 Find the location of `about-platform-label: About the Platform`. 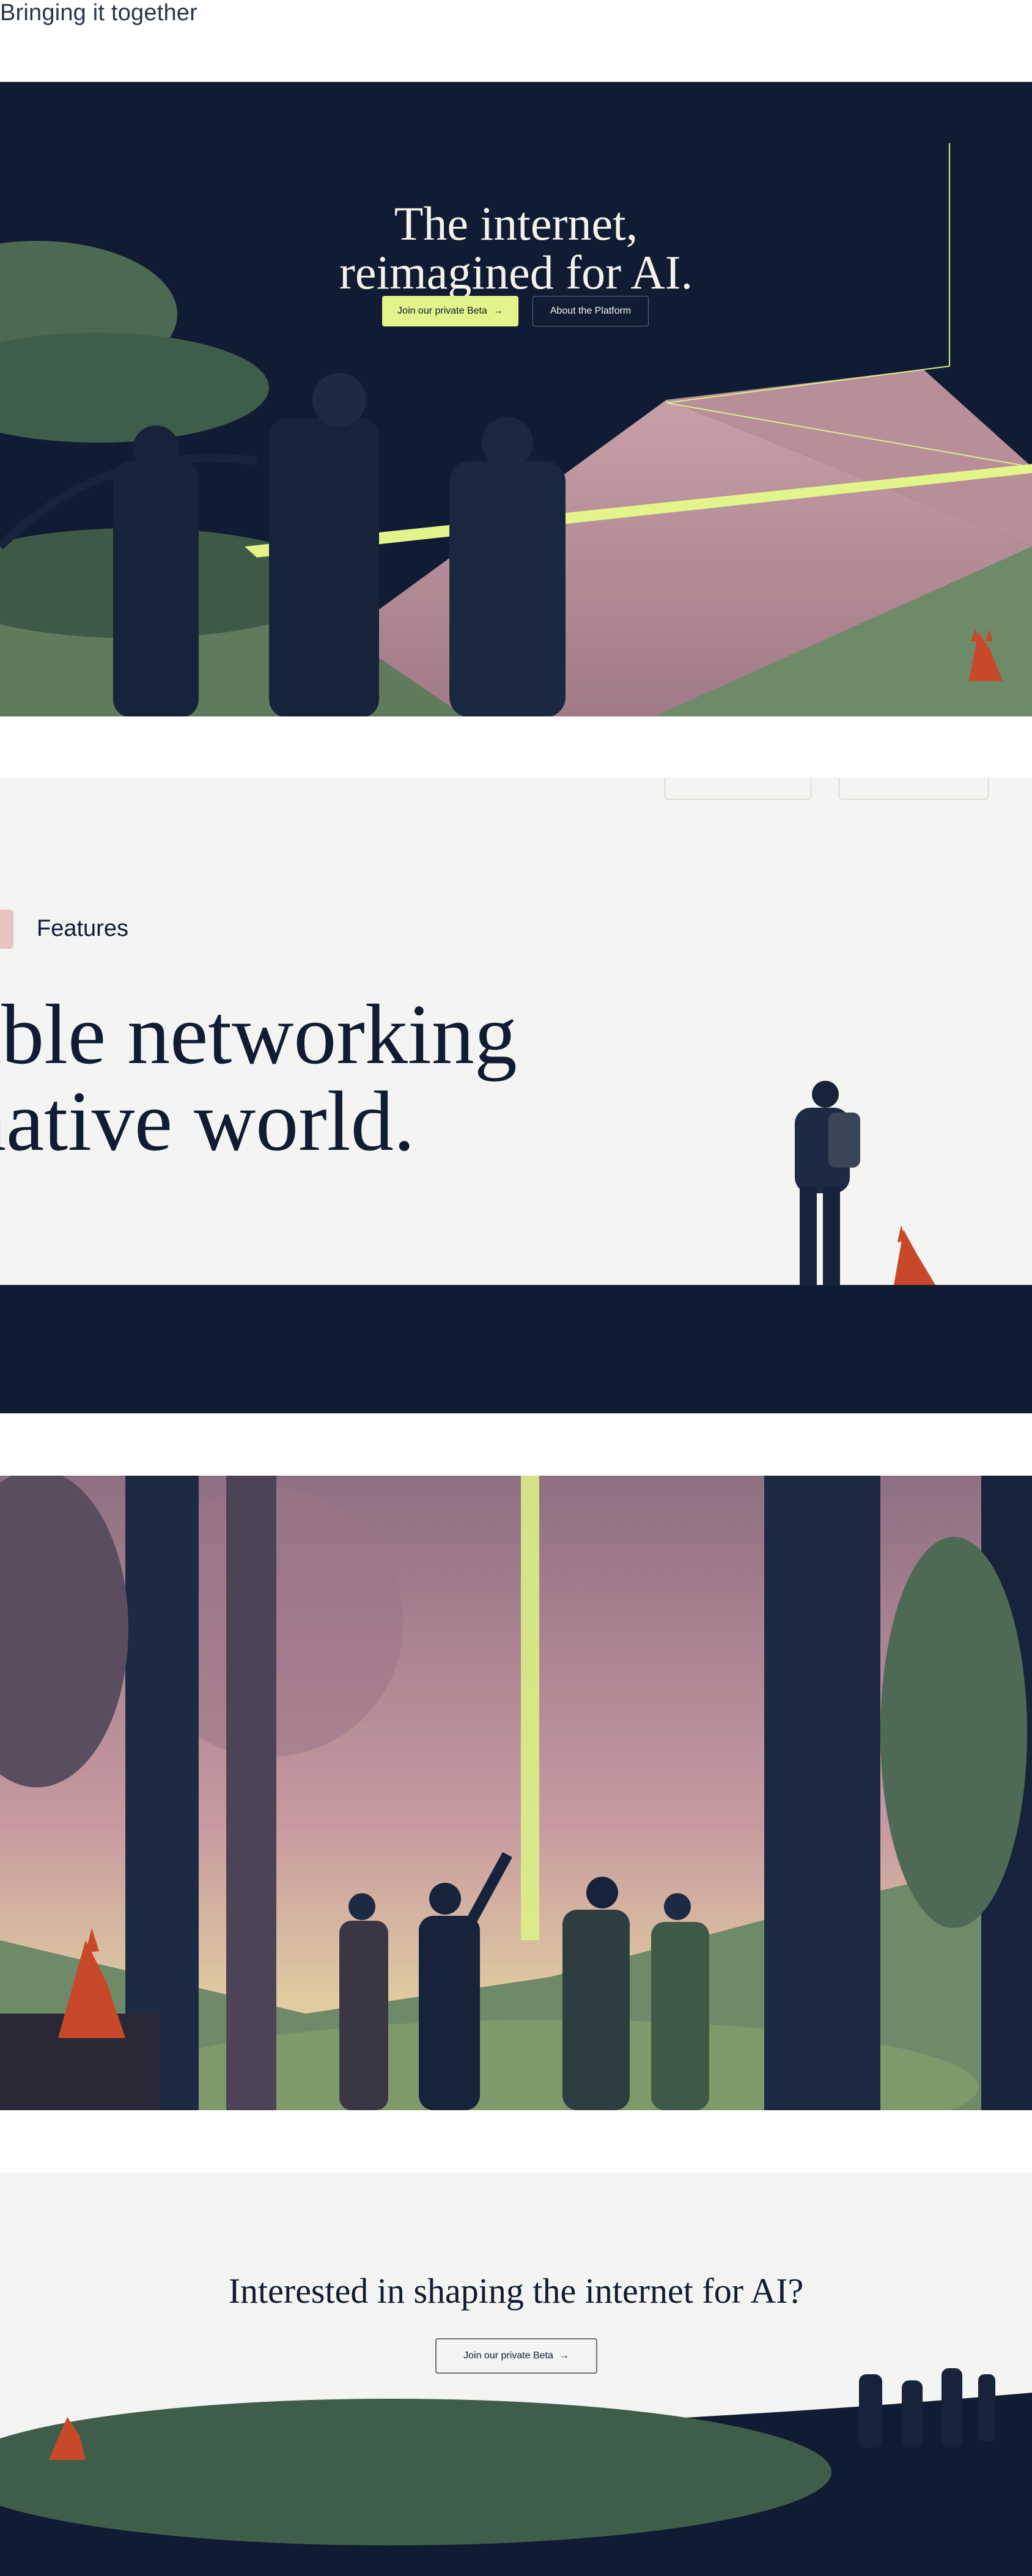

about-platform-label: About the Platform is located at coordinates (591, 311).